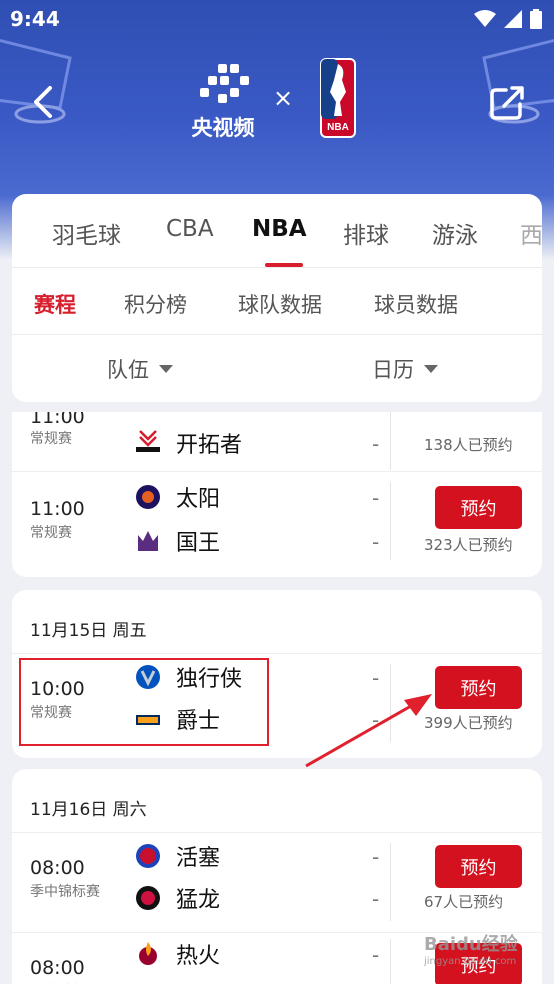 This screenshot has width=554, height=984. Describe the element at coordinates (198, 543) in the screenshot. I see `team-name: 国王` at that location.